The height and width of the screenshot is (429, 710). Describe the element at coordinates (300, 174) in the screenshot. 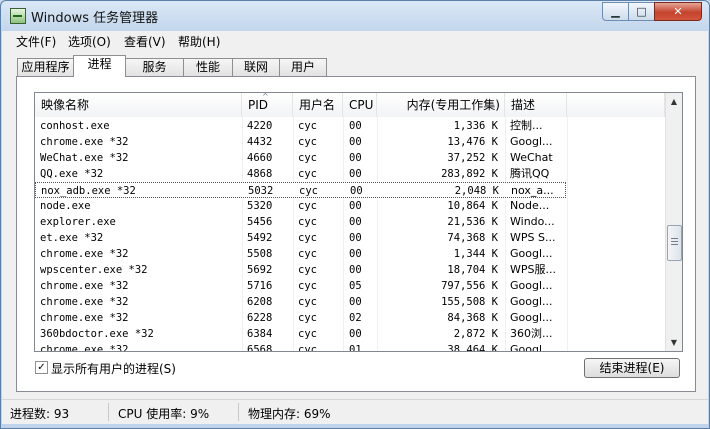

I see `table-row: QQ.exe *32 4868 cyc 00 283,892 K 腾讯QQ` at that location.